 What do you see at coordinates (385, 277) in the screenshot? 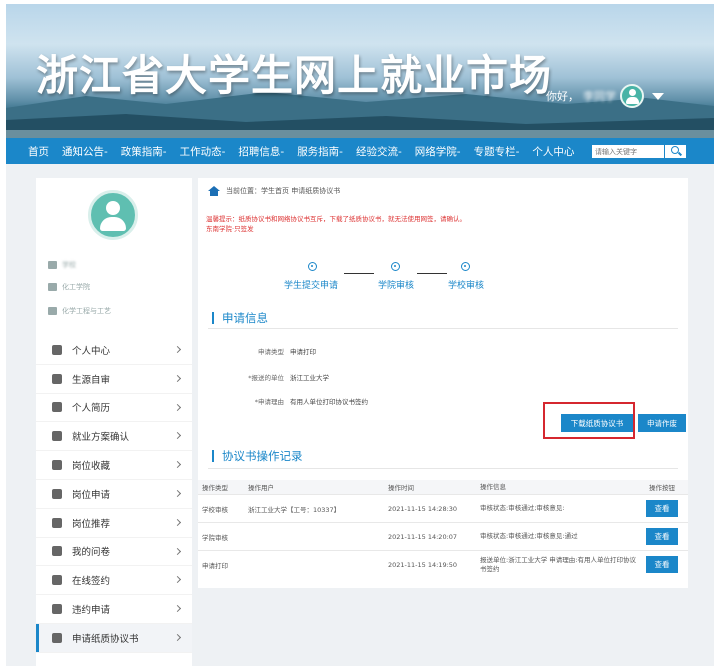
I see `progress-steps: 学生提交申请 学院审核 学校审核` at bounding box center [385, 277].